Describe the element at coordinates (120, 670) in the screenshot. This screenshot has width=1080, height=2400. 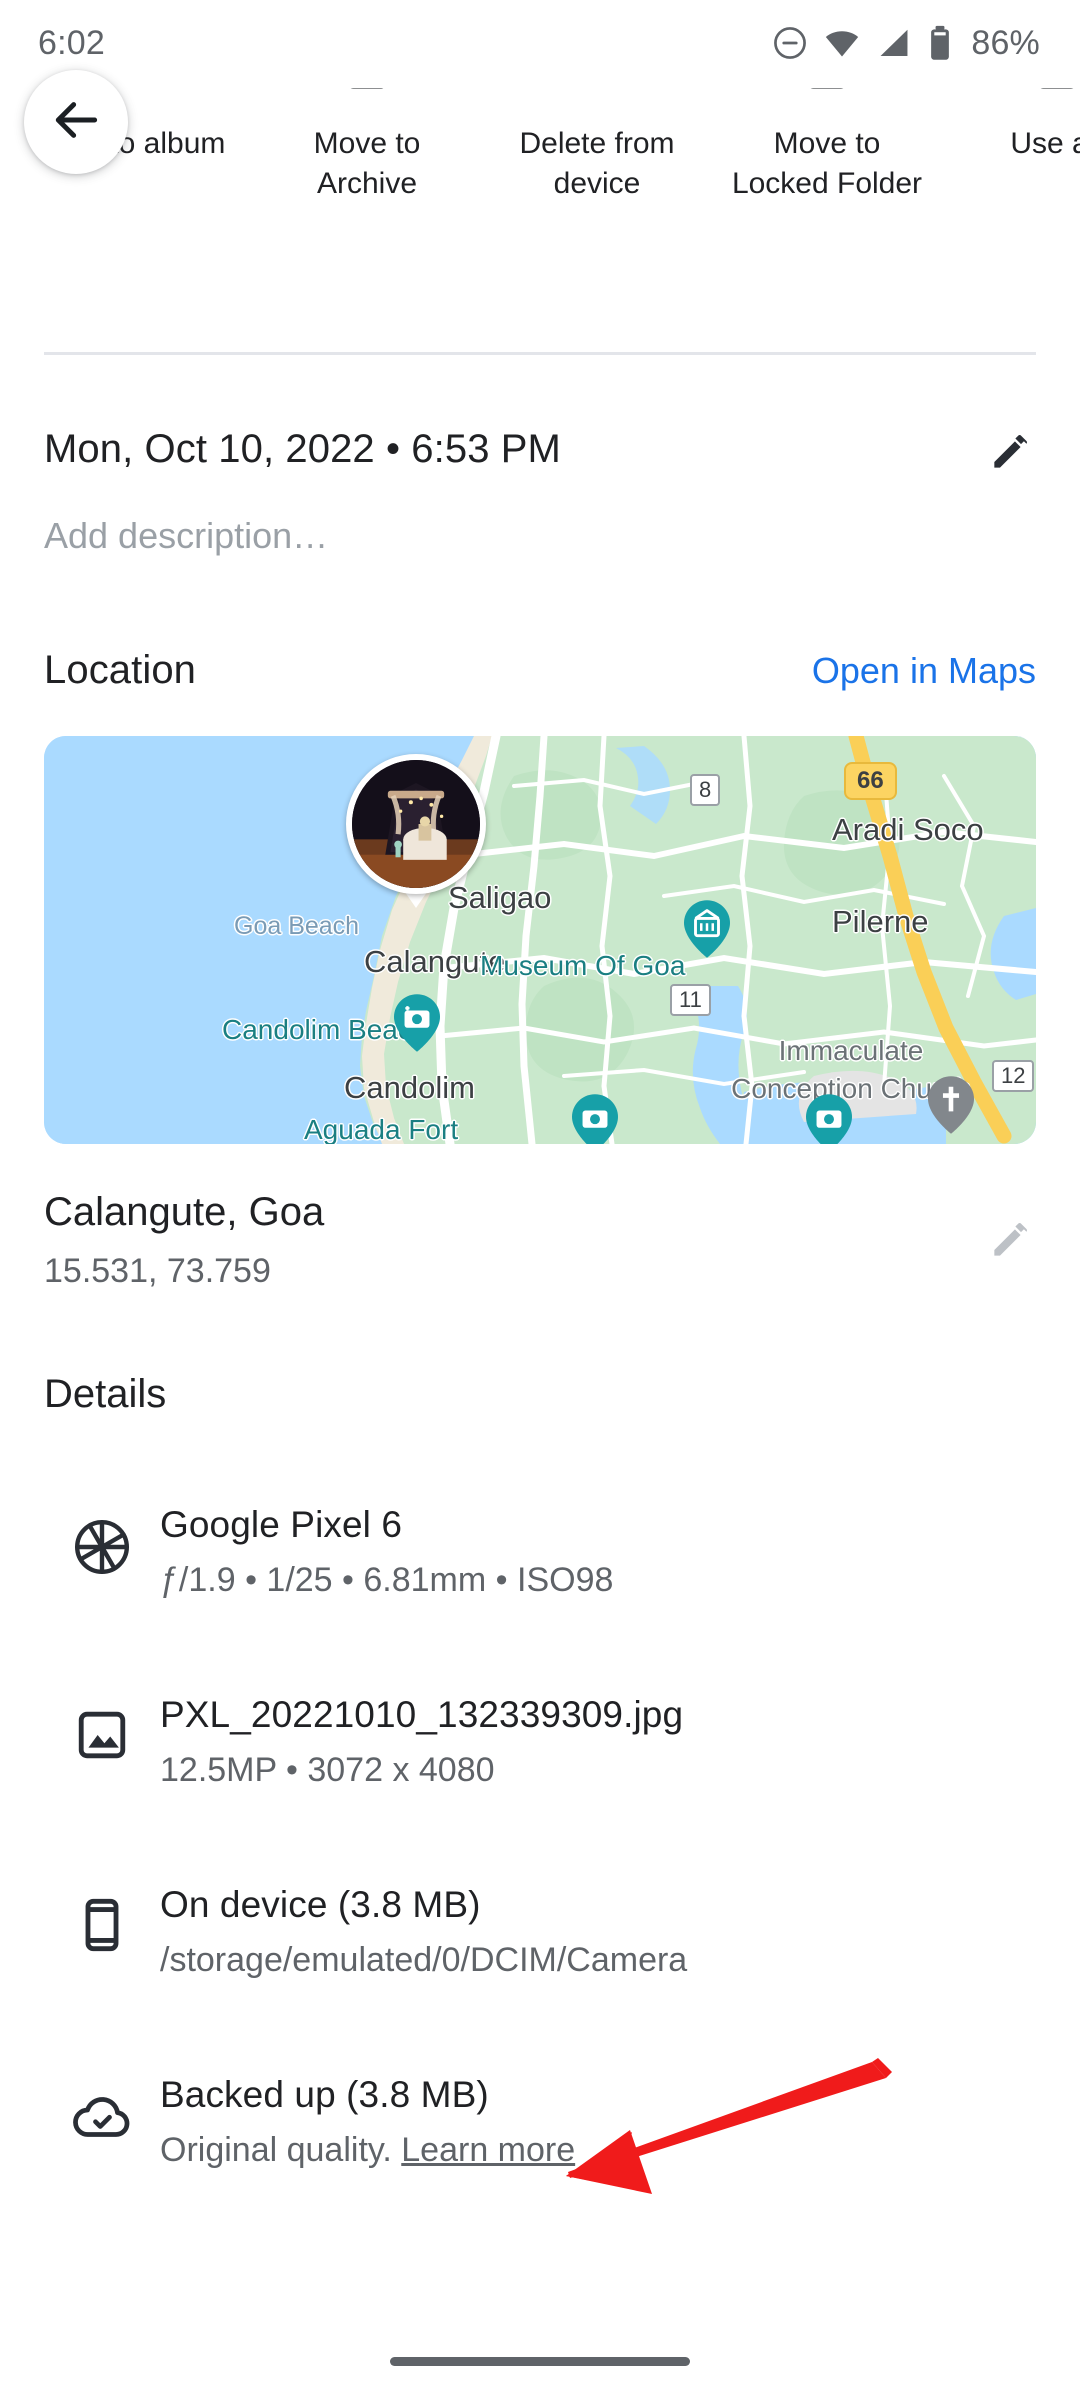
I see `location-title: Location` at that location.